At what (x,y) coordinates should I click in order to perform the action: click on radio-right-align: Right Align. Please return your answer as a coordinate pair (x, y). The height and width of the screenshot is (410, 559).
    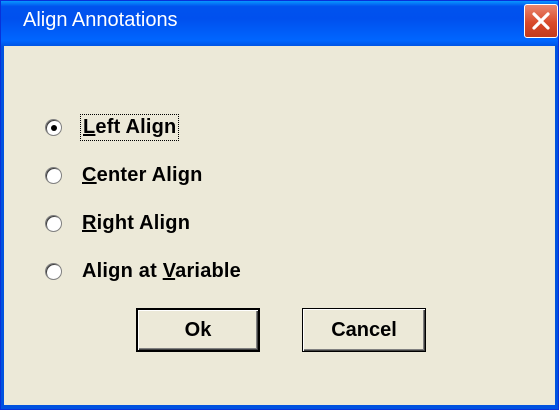
    Looking at the image, I should click on (118, 223).